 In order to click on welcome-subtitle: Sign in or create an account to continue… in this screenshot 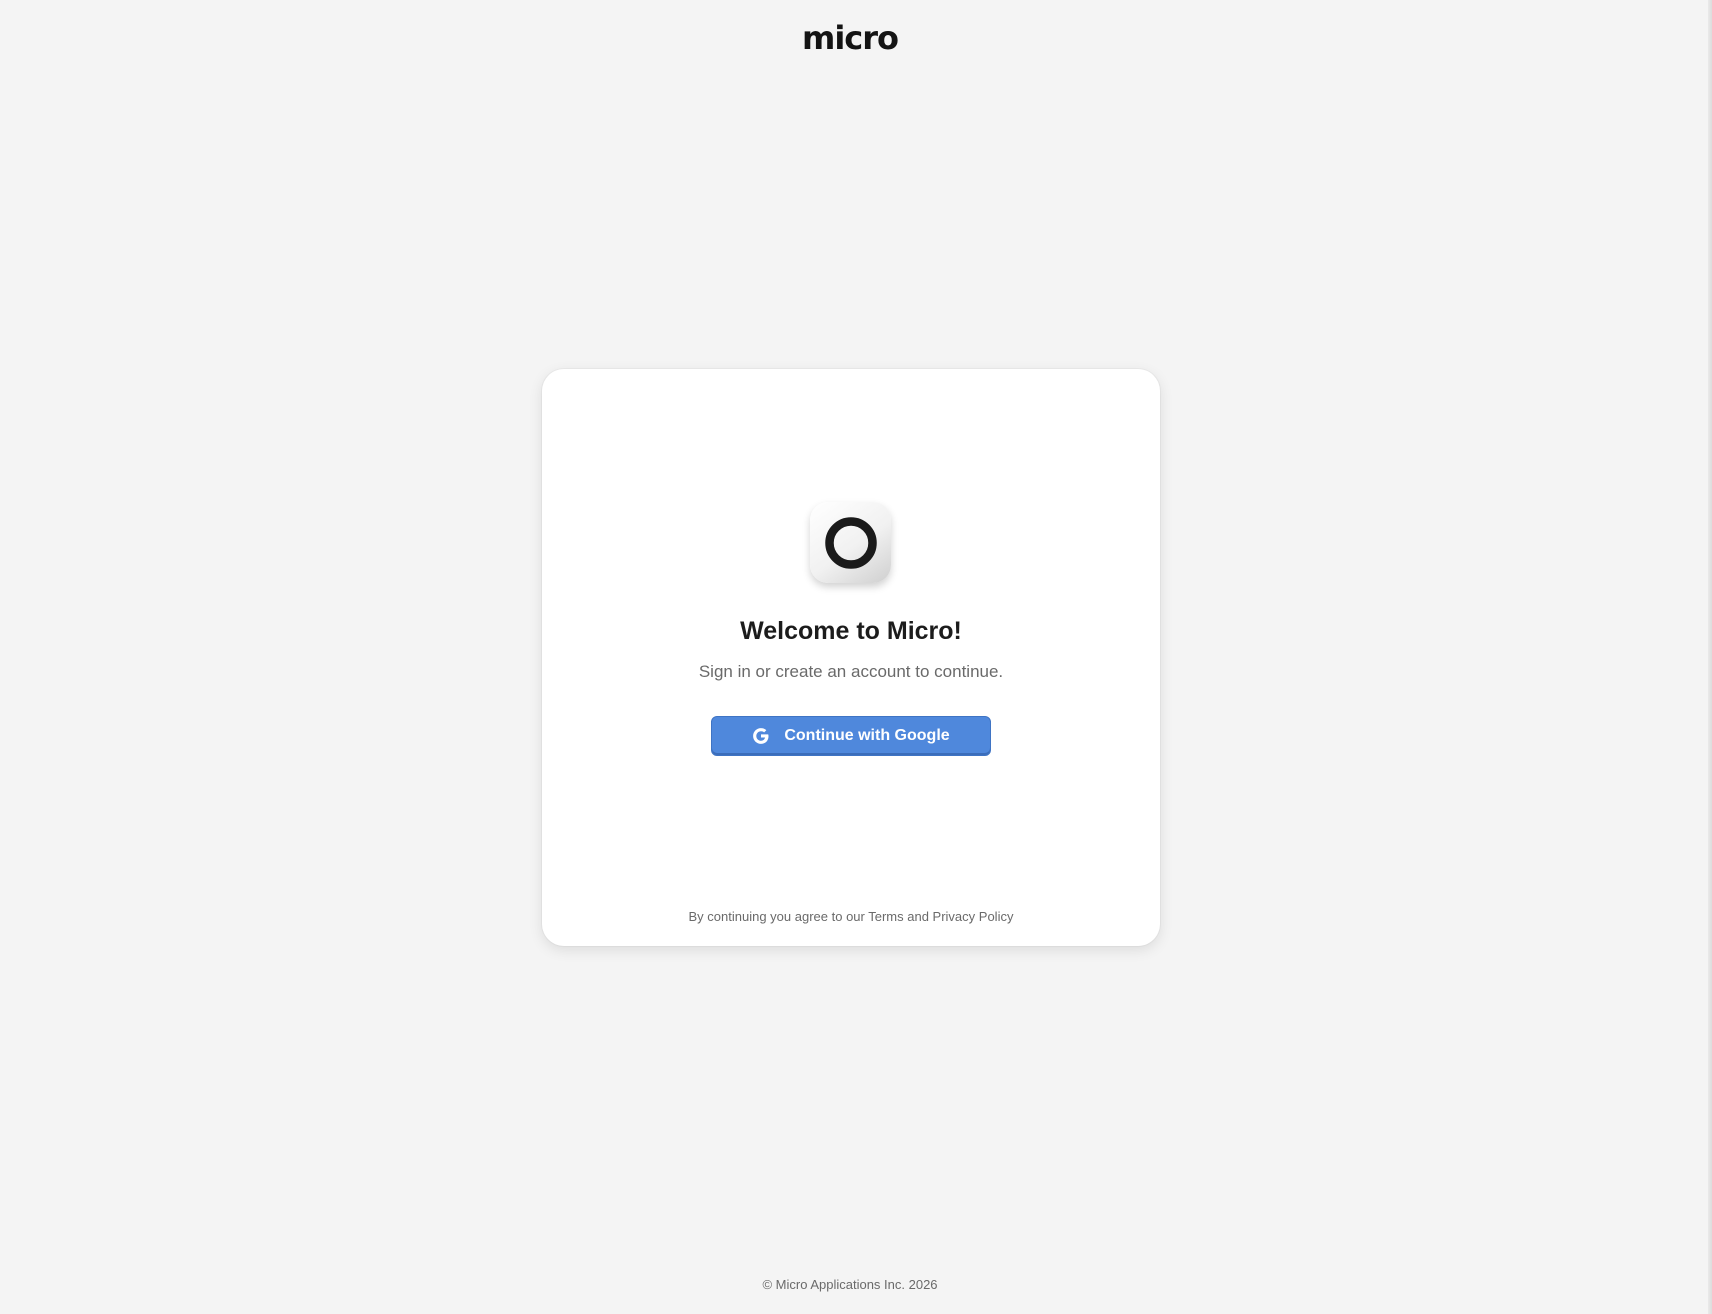, I will do `click(851, 671)`.